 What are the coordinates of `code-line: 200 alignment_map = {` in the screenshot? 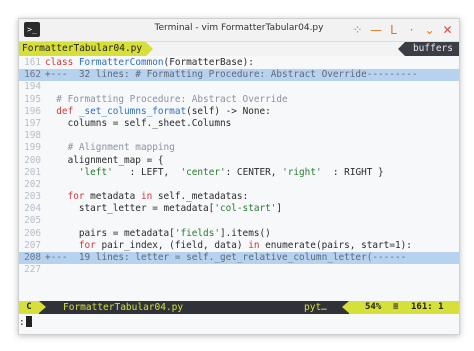 It's located at (239, 161).